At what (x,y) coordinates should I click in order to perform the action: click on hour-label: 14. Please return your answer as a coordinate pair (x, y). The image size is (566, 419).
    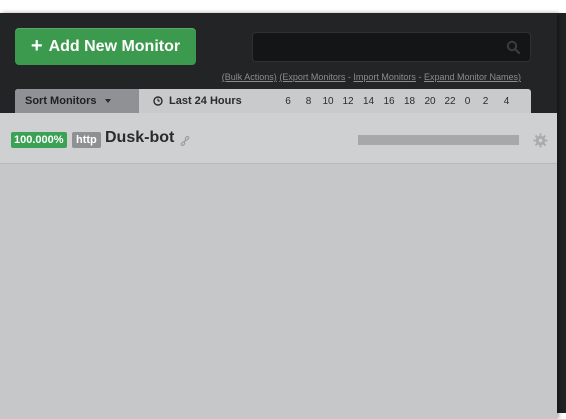
    Looking at the image, I should click on (368, 101).